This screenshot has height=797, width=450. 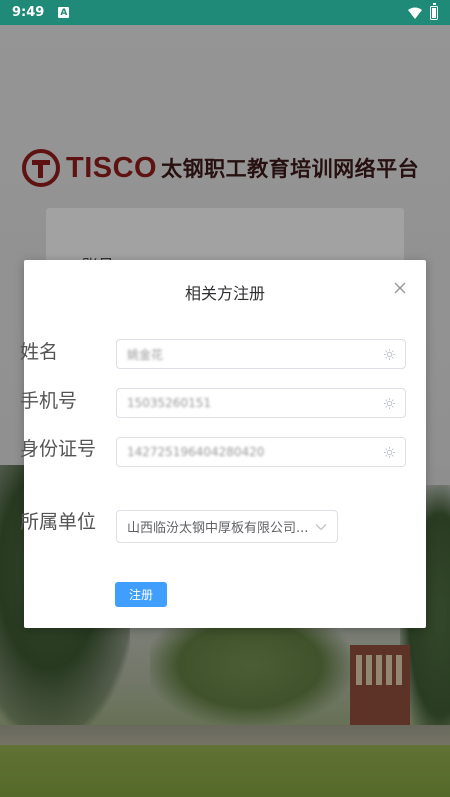 What do you see at coordinates (58, 522) in the screenshot?
I see `unit-label: 所属单位` at bounding box center [58, 522].